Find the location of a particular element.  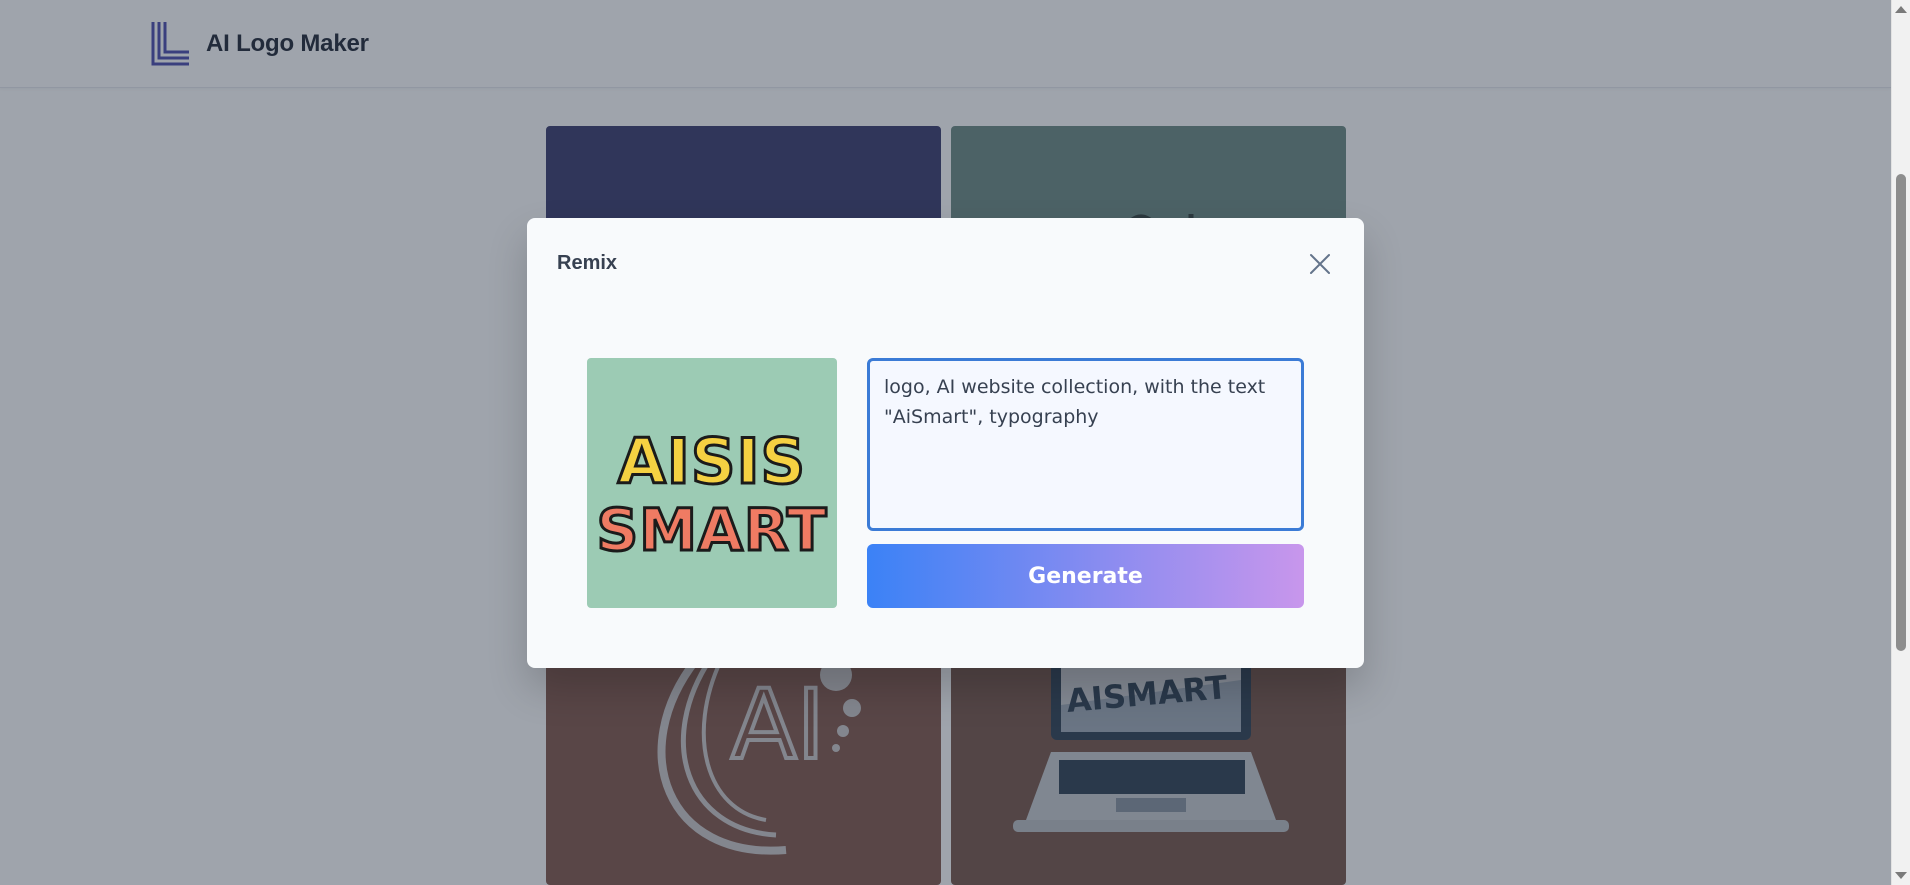

page-scrollbar is located at coordinates (1900, 442).